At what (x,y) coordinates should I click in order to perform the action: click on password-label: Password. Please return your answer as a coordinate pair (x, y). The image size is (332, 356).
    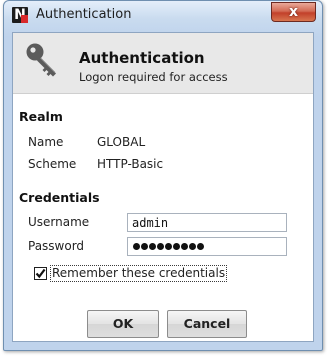
    Looking at the image, I should click on (56, 246).